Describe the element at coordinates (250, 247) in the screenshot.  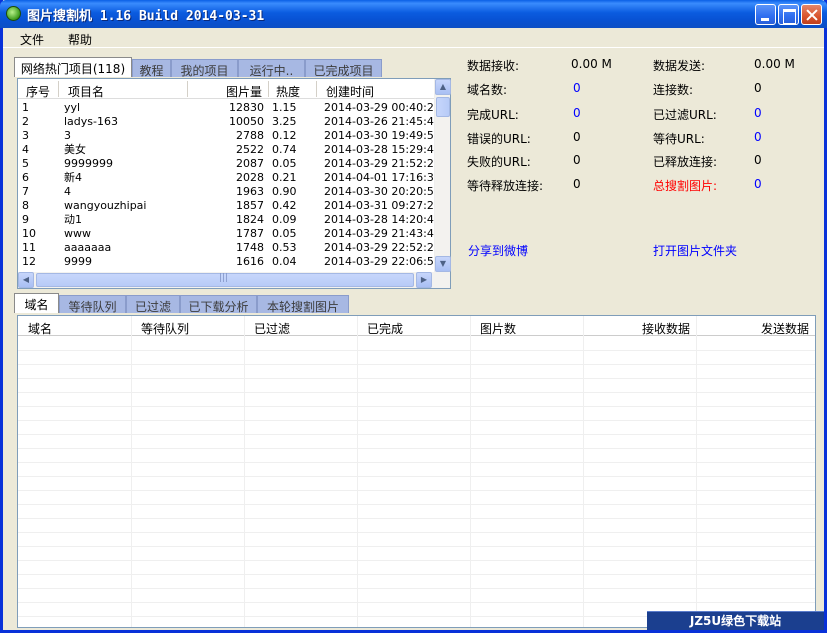
I see `row-image-count: 1748` at that location.